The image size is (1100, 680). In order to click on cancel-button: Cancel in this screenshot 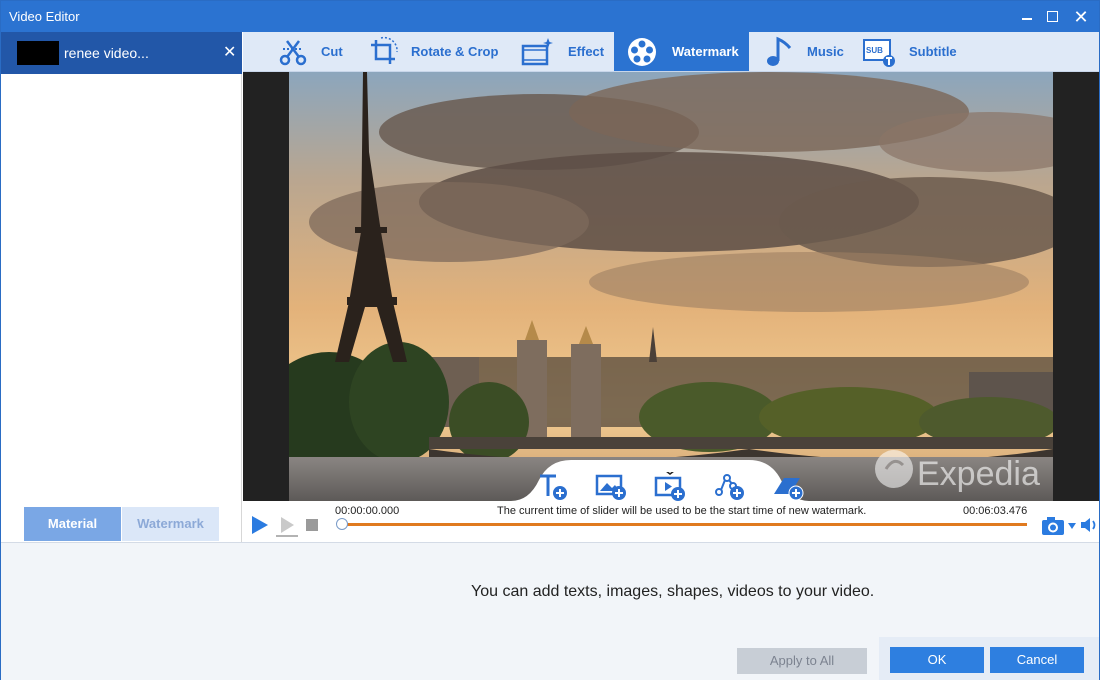, I will do `click(1037, 660)`.